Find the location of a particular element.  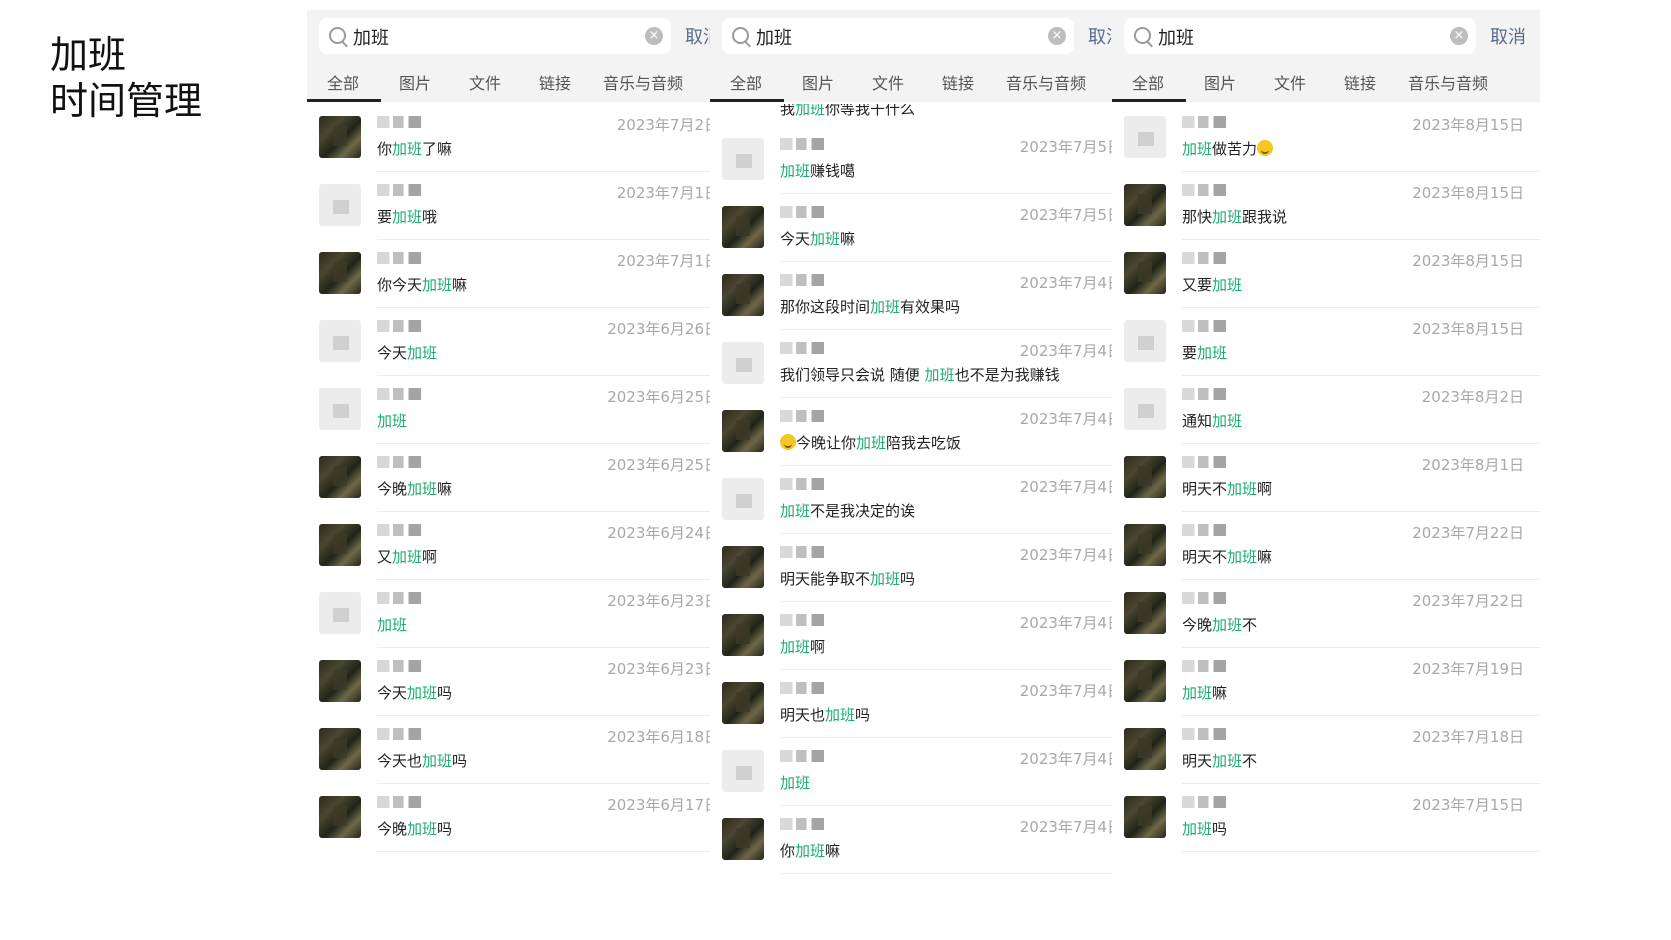

list-item: 2023年6月17日 今晚加班吗 is located at coordinates (521, 818).